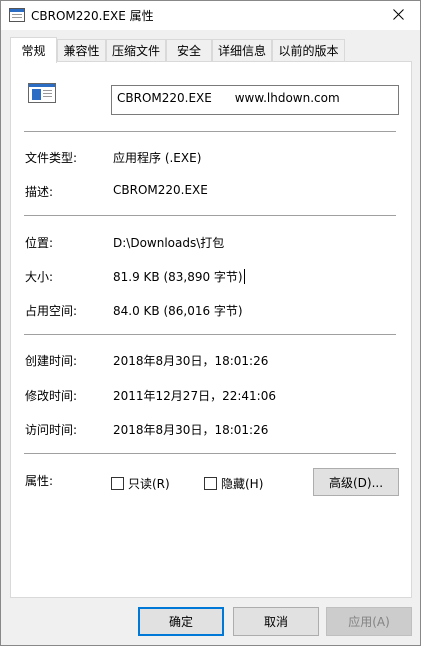 This screenshot has height=646, width=421. I want to click on ok-button: 确定, so click(181, 621).